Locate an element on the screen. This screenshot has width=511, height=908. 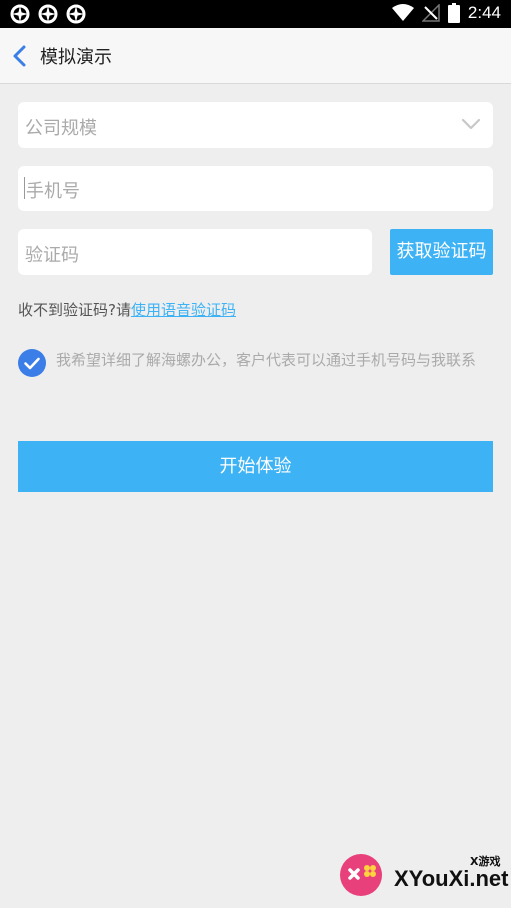
voice-code-prompt: 收不到验证码?请 is located at coordinates (74, 310).